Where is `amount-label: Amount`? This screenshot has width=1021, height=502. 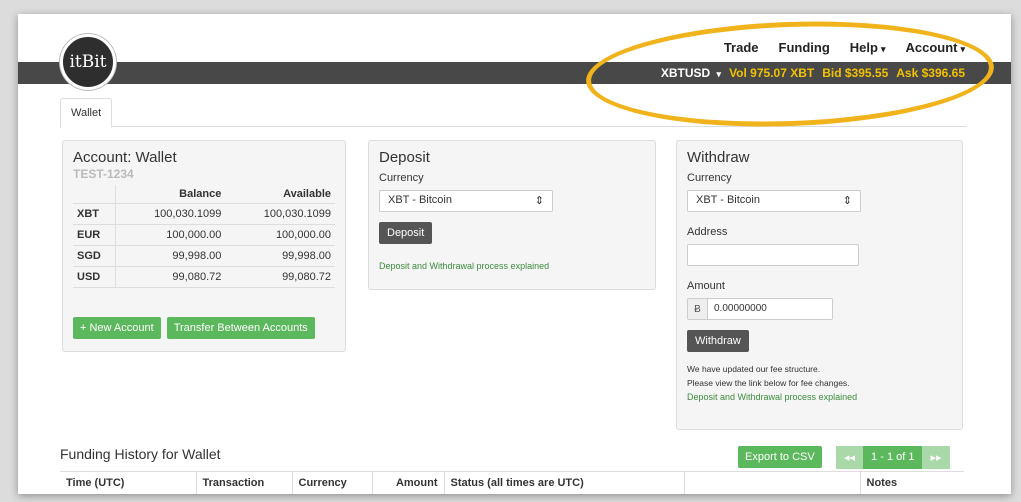 amount-label: Amount is located at coordinates (706, 286).